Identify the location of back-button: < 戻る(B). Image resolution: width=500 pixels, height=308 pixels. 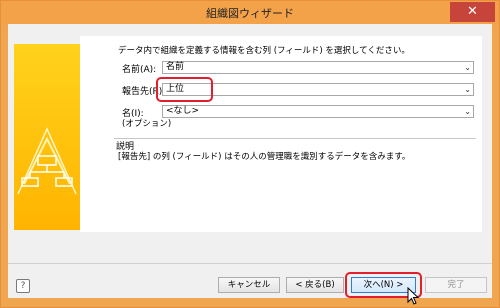
(315, 285).